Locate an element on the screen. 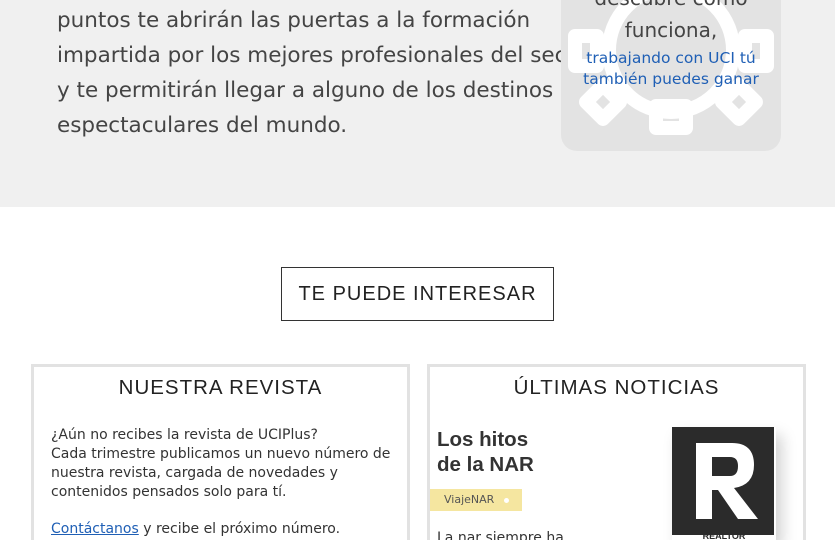  noticias-title: ÚLTIMAS NOTICIAS is located at coordinates (616, 387).